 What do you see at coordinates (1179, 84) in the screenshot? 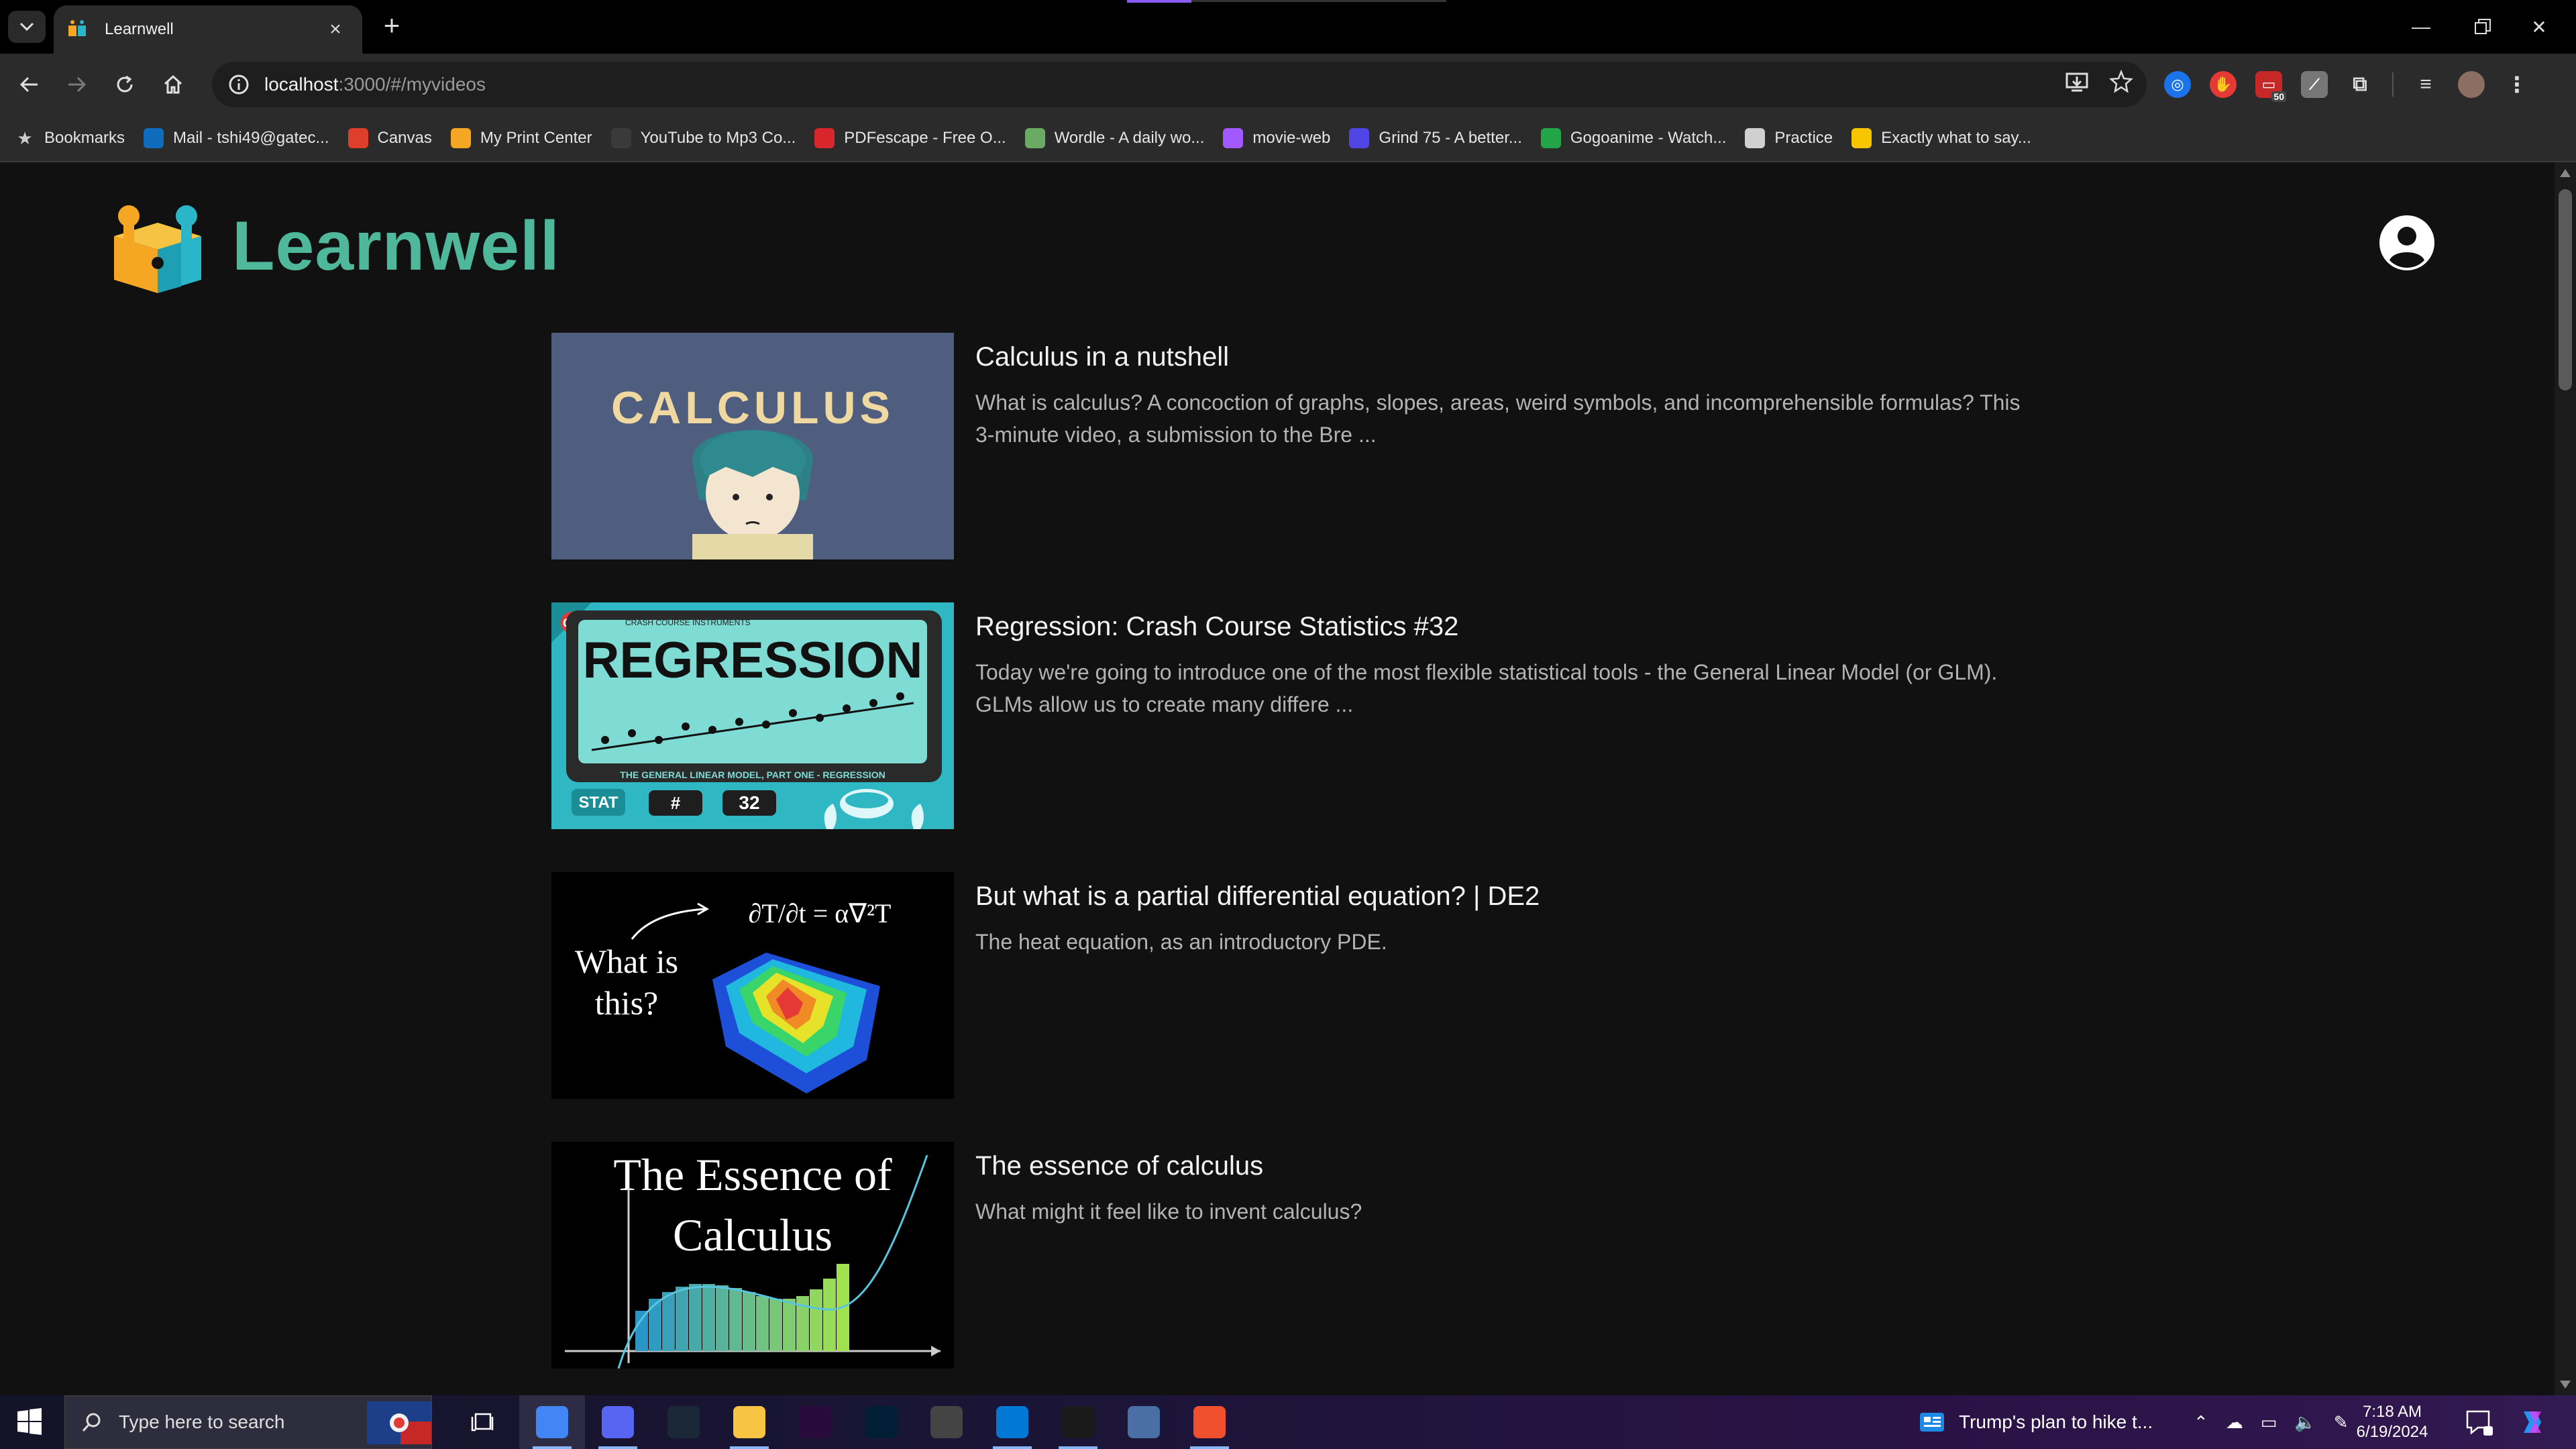
I see `address-bar: localhost:3000/#/myvideos` at bounding box center [1179, 84].